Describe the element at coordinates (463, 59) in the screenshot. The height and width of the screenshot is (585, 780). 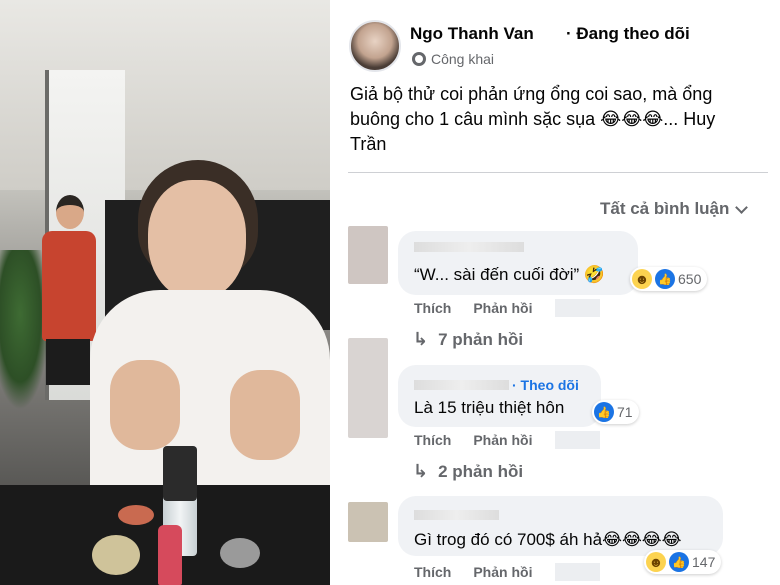
I see `privacy-label: Công khai` at that location.